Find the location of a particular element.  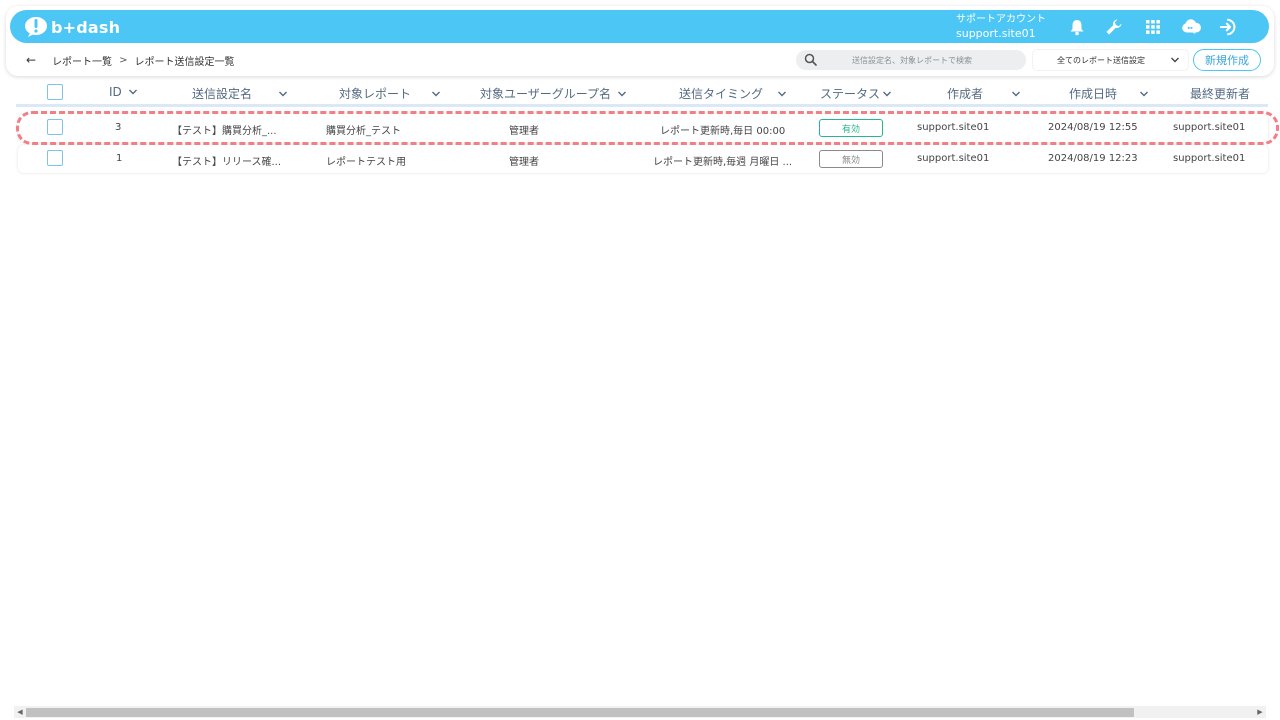

column-header-label: 最終更新者 is located at coordinates (1220, 94).